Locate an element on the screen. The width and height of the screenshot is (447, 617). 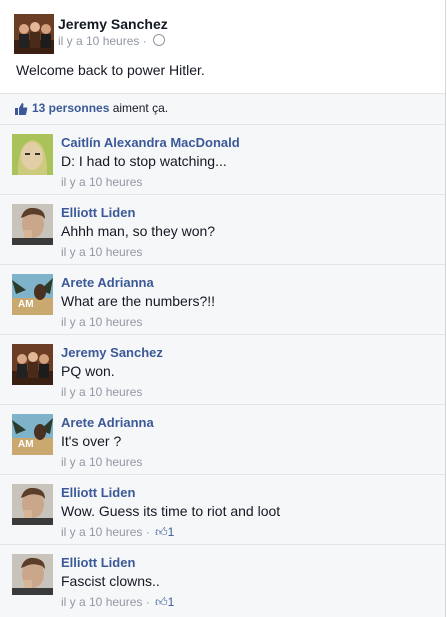
comment-item: Jeremy Sanchez PQ won. il y a 10 heures is located at coordinates (222, 369).